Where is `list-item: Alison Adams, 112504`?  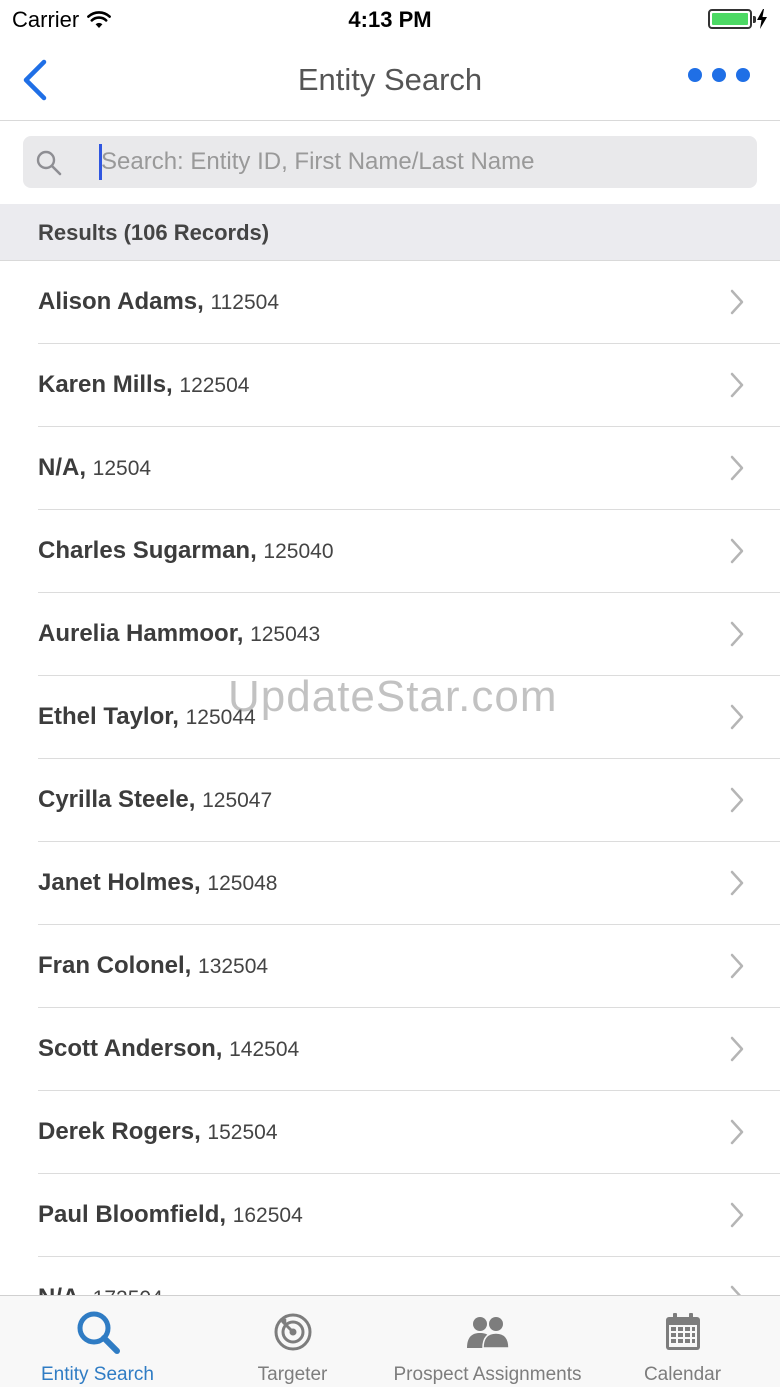 list-item: Alison Adams, 112504 is located at coordinates (390, 302).